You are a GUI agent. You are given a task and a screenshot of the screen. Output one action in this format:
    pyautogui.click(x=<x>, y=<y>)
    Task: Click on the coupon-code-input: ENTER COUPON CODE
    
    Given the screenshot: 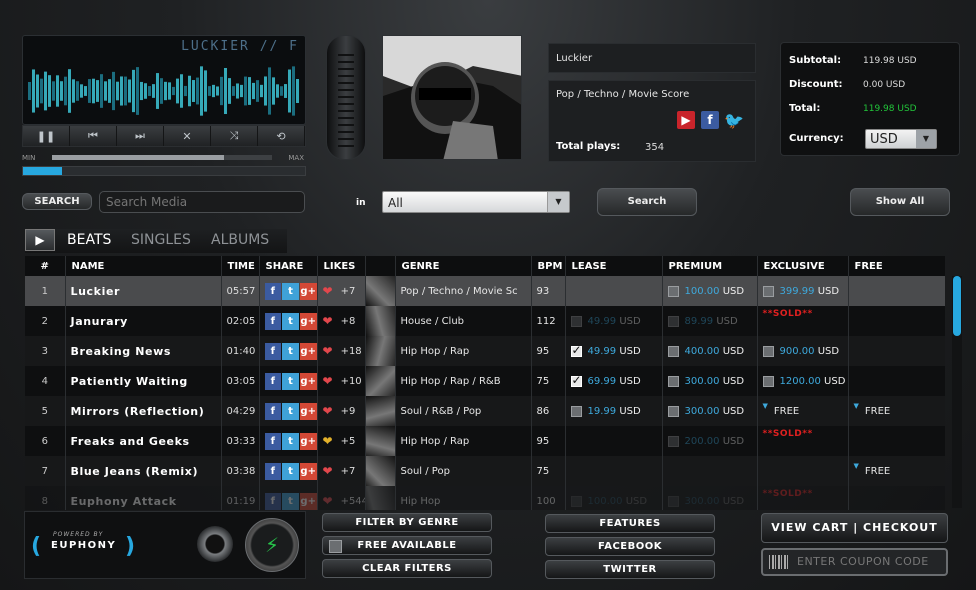 What is the action you would take?
    pyautogui.click(x=854, y=562)
    